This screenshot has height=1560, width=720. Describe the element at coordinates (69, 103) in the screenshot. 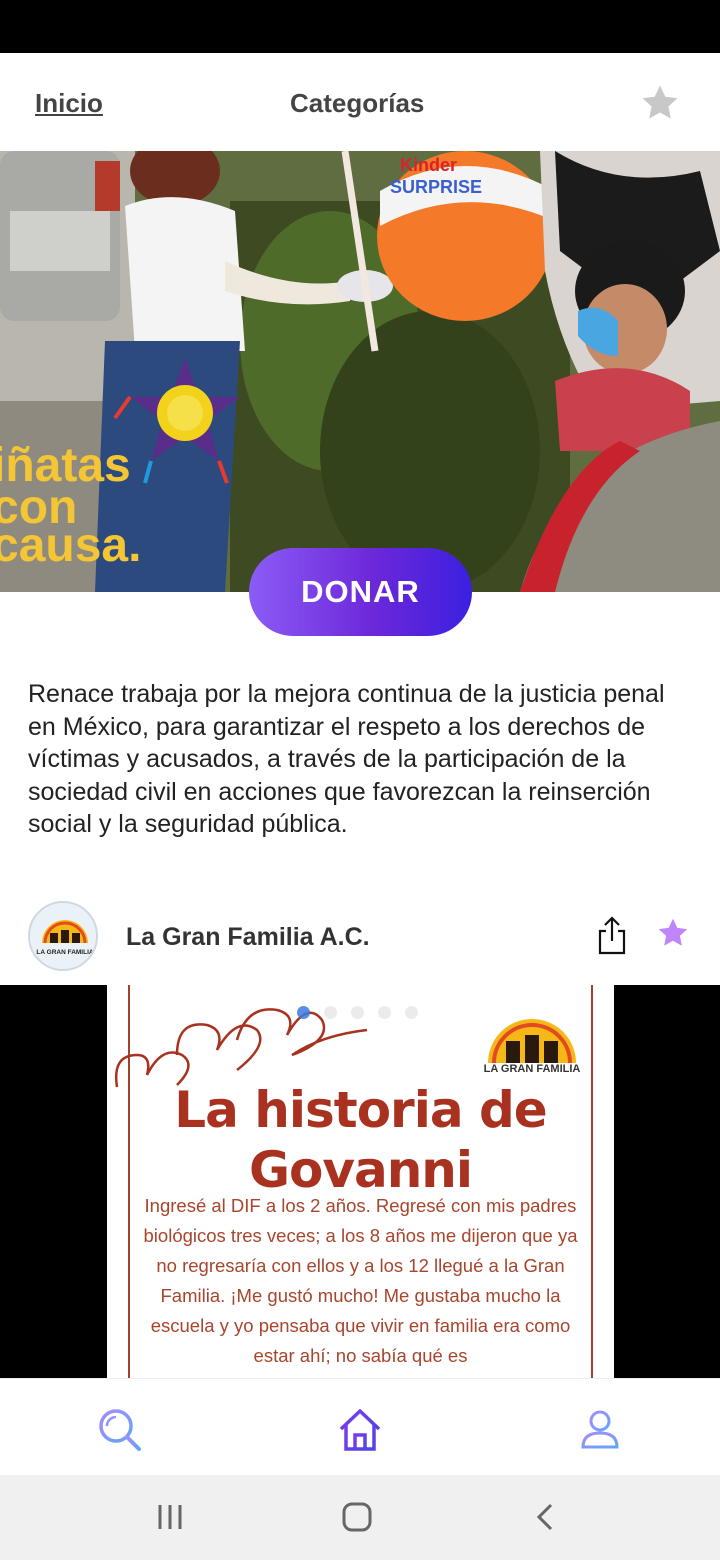

I see `nav-home-link: Inicio` at that location.